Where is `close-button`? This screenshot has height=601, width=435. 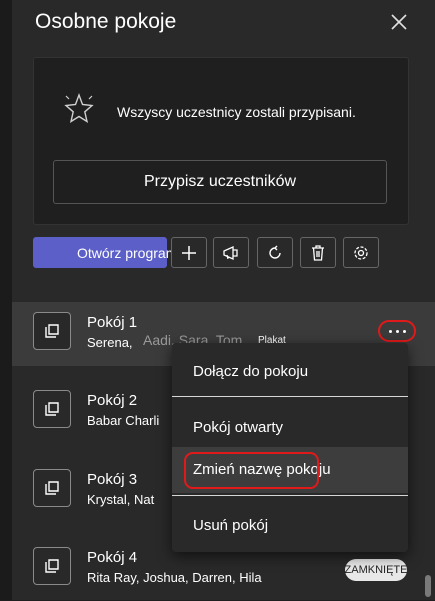 close-button is located at coordinates (399, 22).